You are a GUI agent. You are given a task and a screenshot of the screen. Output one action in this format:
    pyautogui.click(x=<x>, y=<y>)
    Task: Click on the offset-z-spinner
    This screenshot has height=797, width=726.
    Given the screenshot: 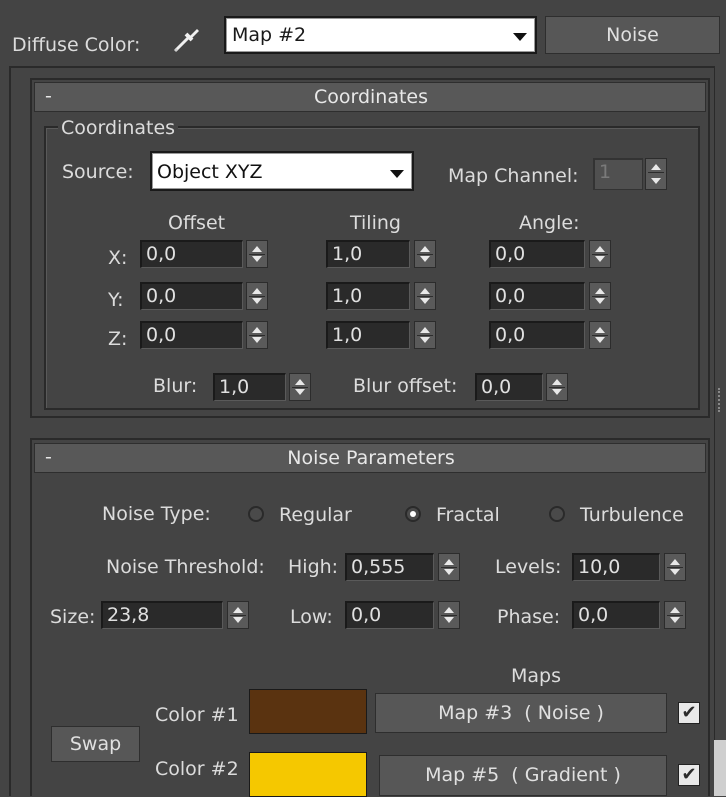 What is the action you would take?
    pyautogui.click(x=257, y=335)
    